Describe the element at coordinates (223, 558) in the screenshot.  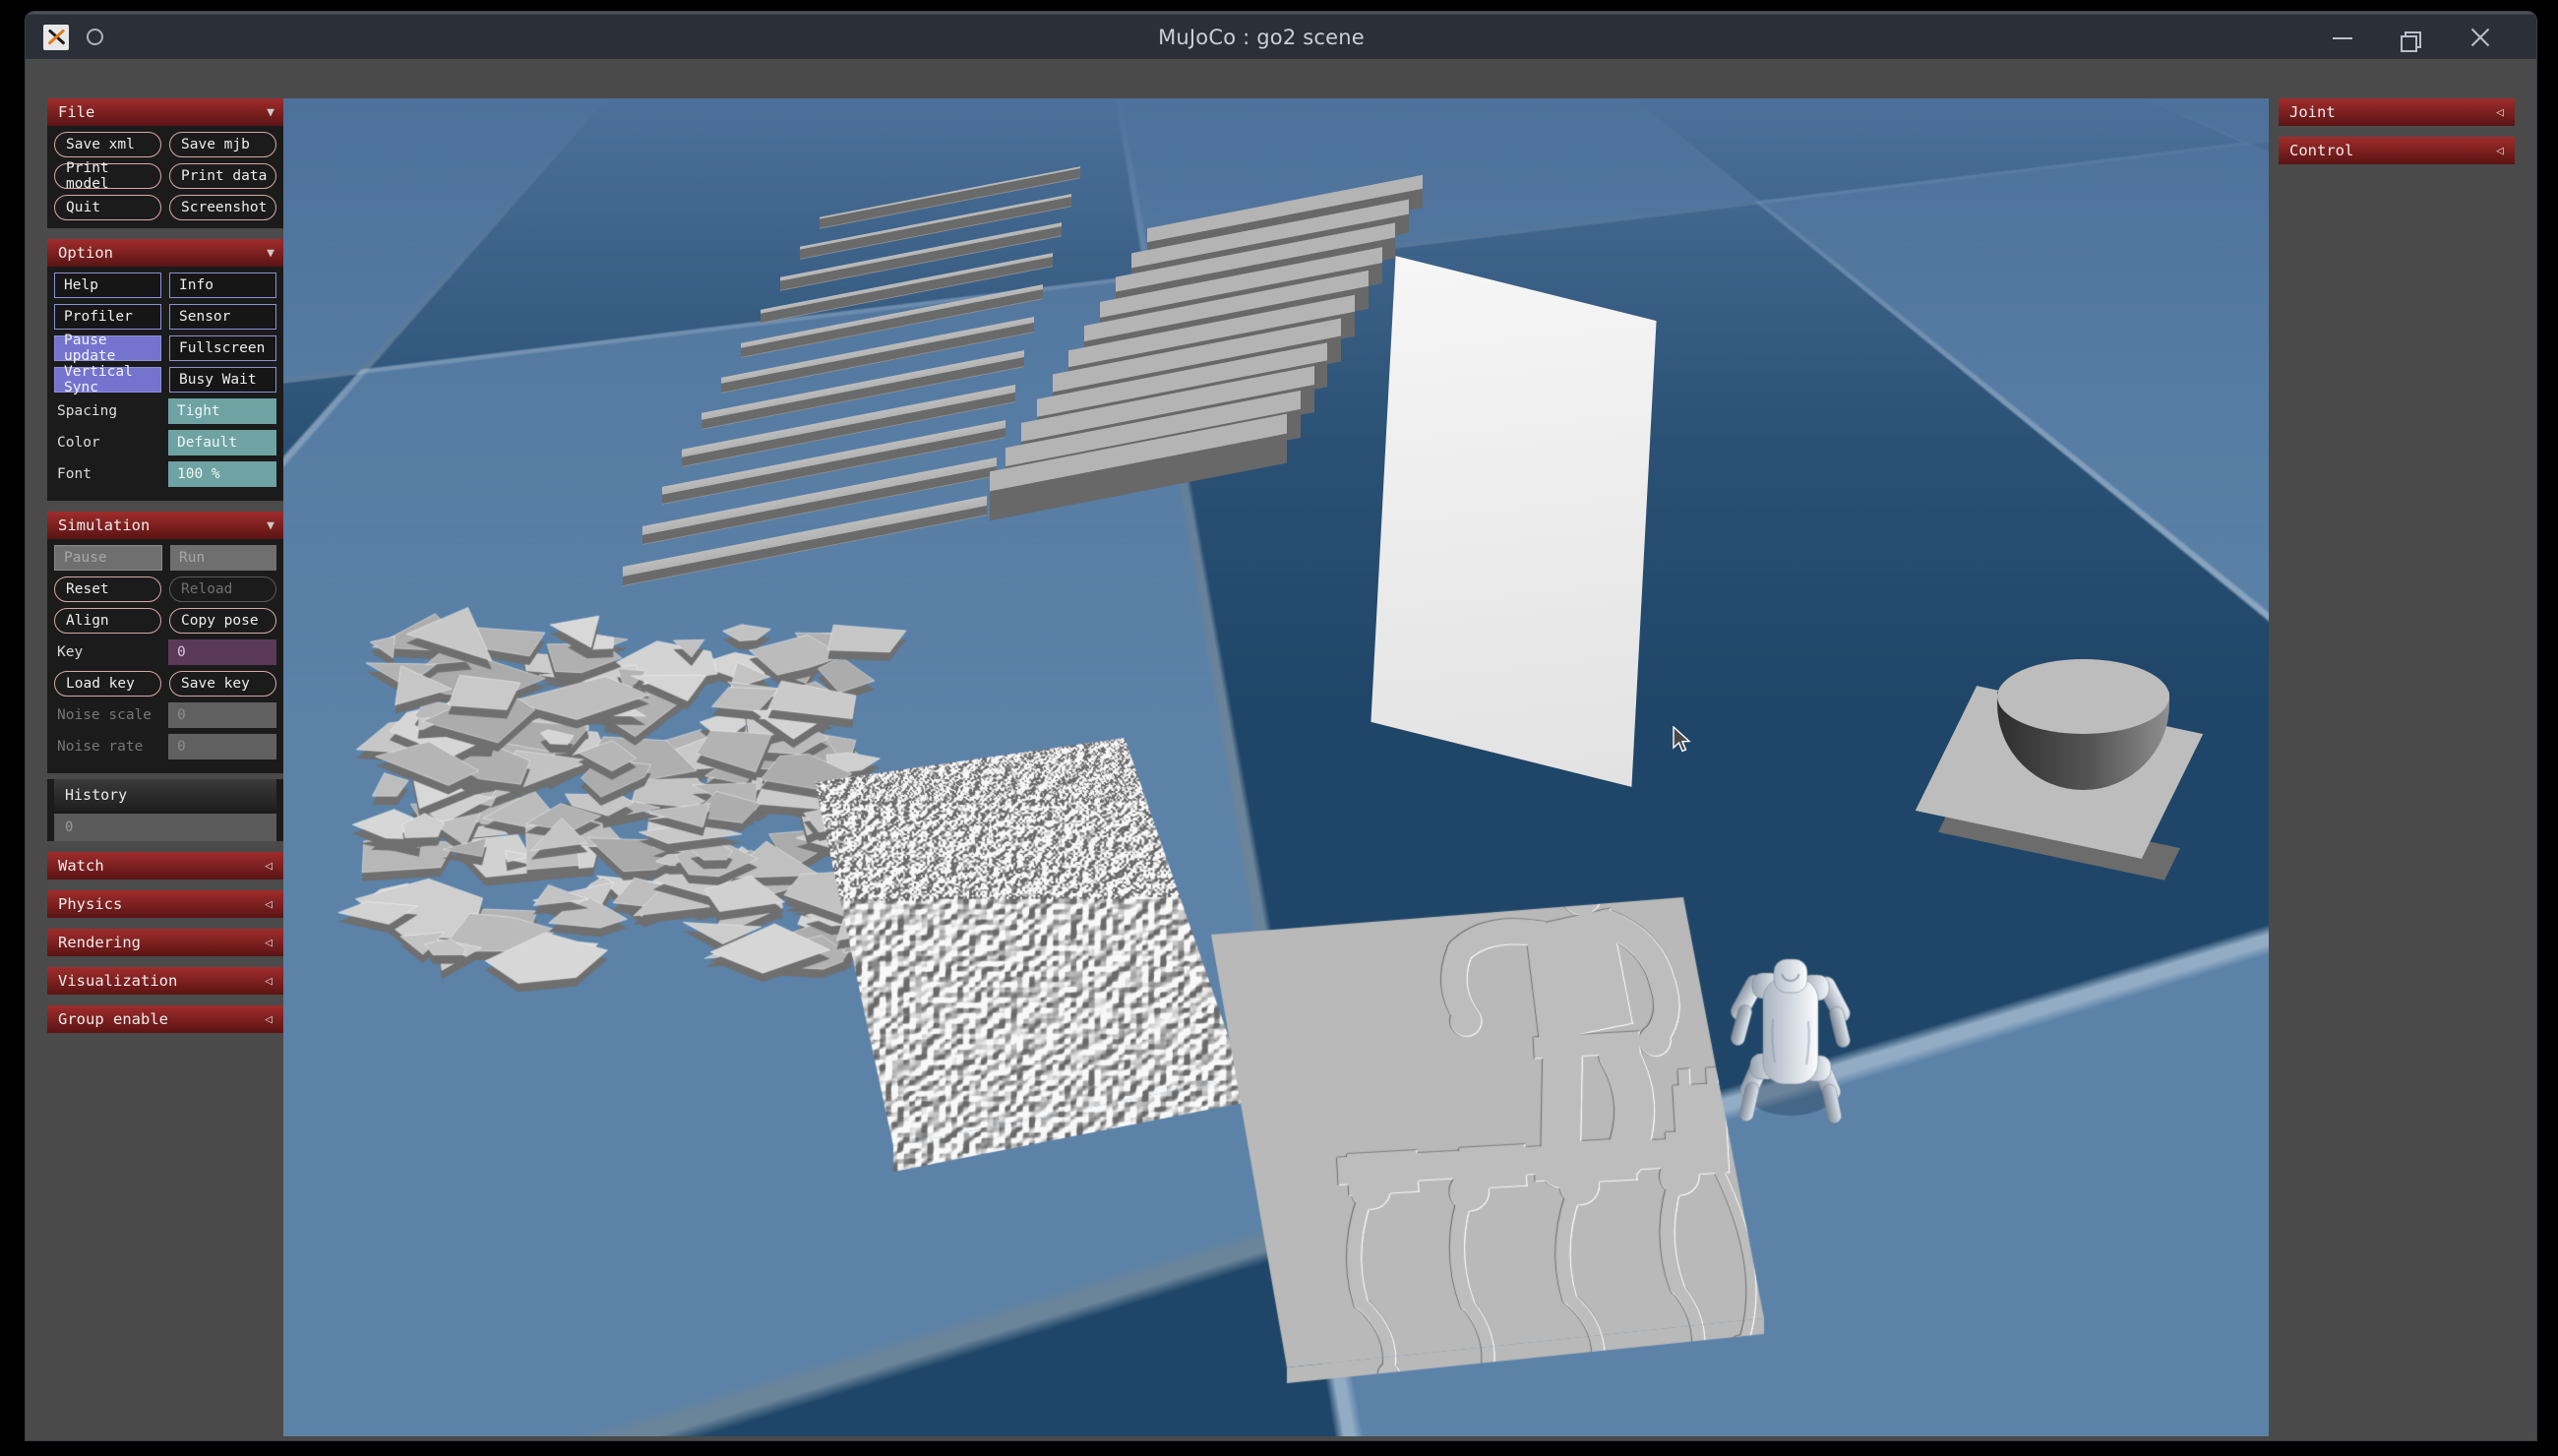
I see `run-button: Run` at that location.